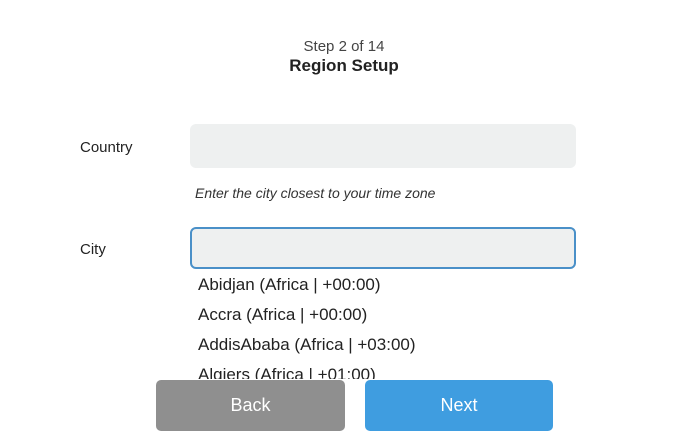  Describe the element at coordinates (379, 315) in the screenshot. I see `city-option: Accra (Africa | +00:00)` at that location.